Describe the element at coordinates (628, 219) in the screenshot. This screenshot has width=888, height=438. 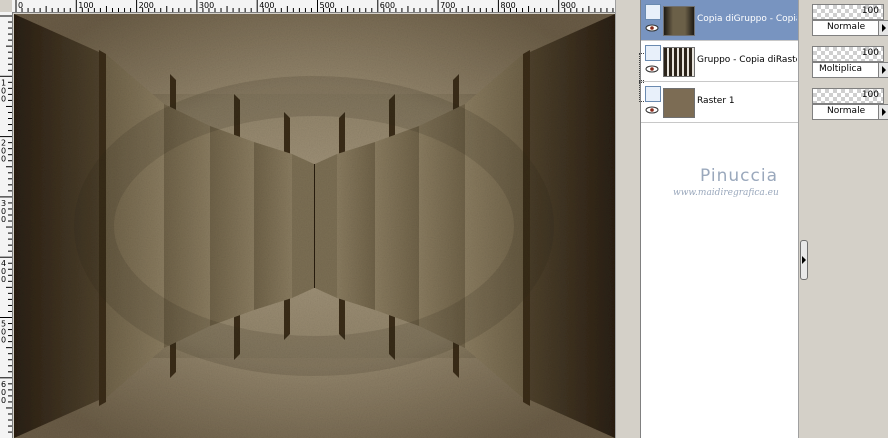
I see `canvas-margin` at that location.